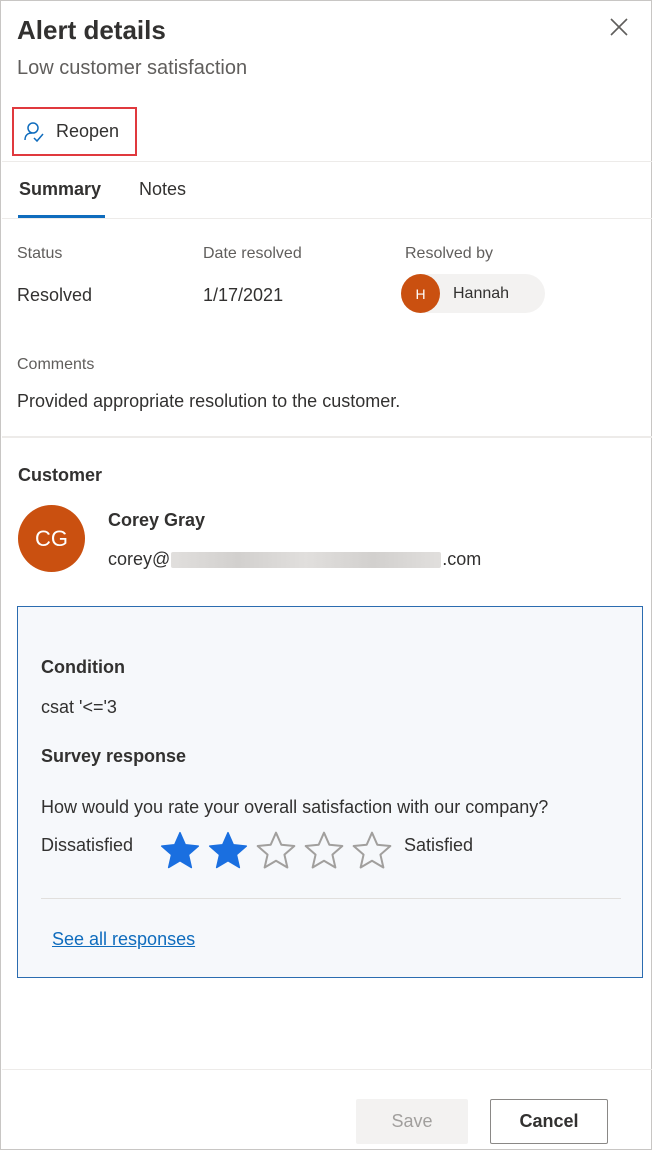  I want to click on save-button: Save, so click(412, 1121).